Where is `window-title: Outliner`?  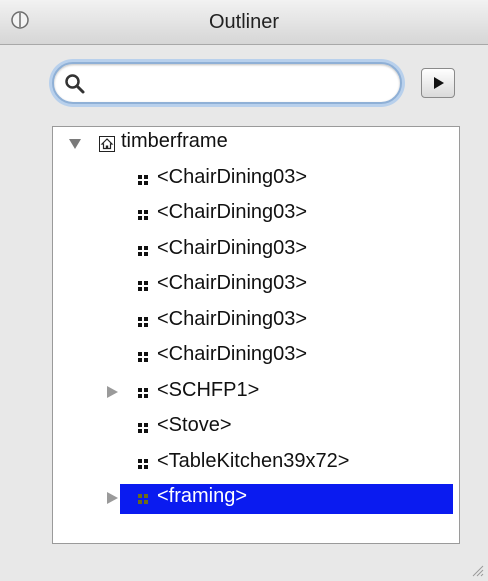 window-title: Outliner is located at coordinates (244, 22).